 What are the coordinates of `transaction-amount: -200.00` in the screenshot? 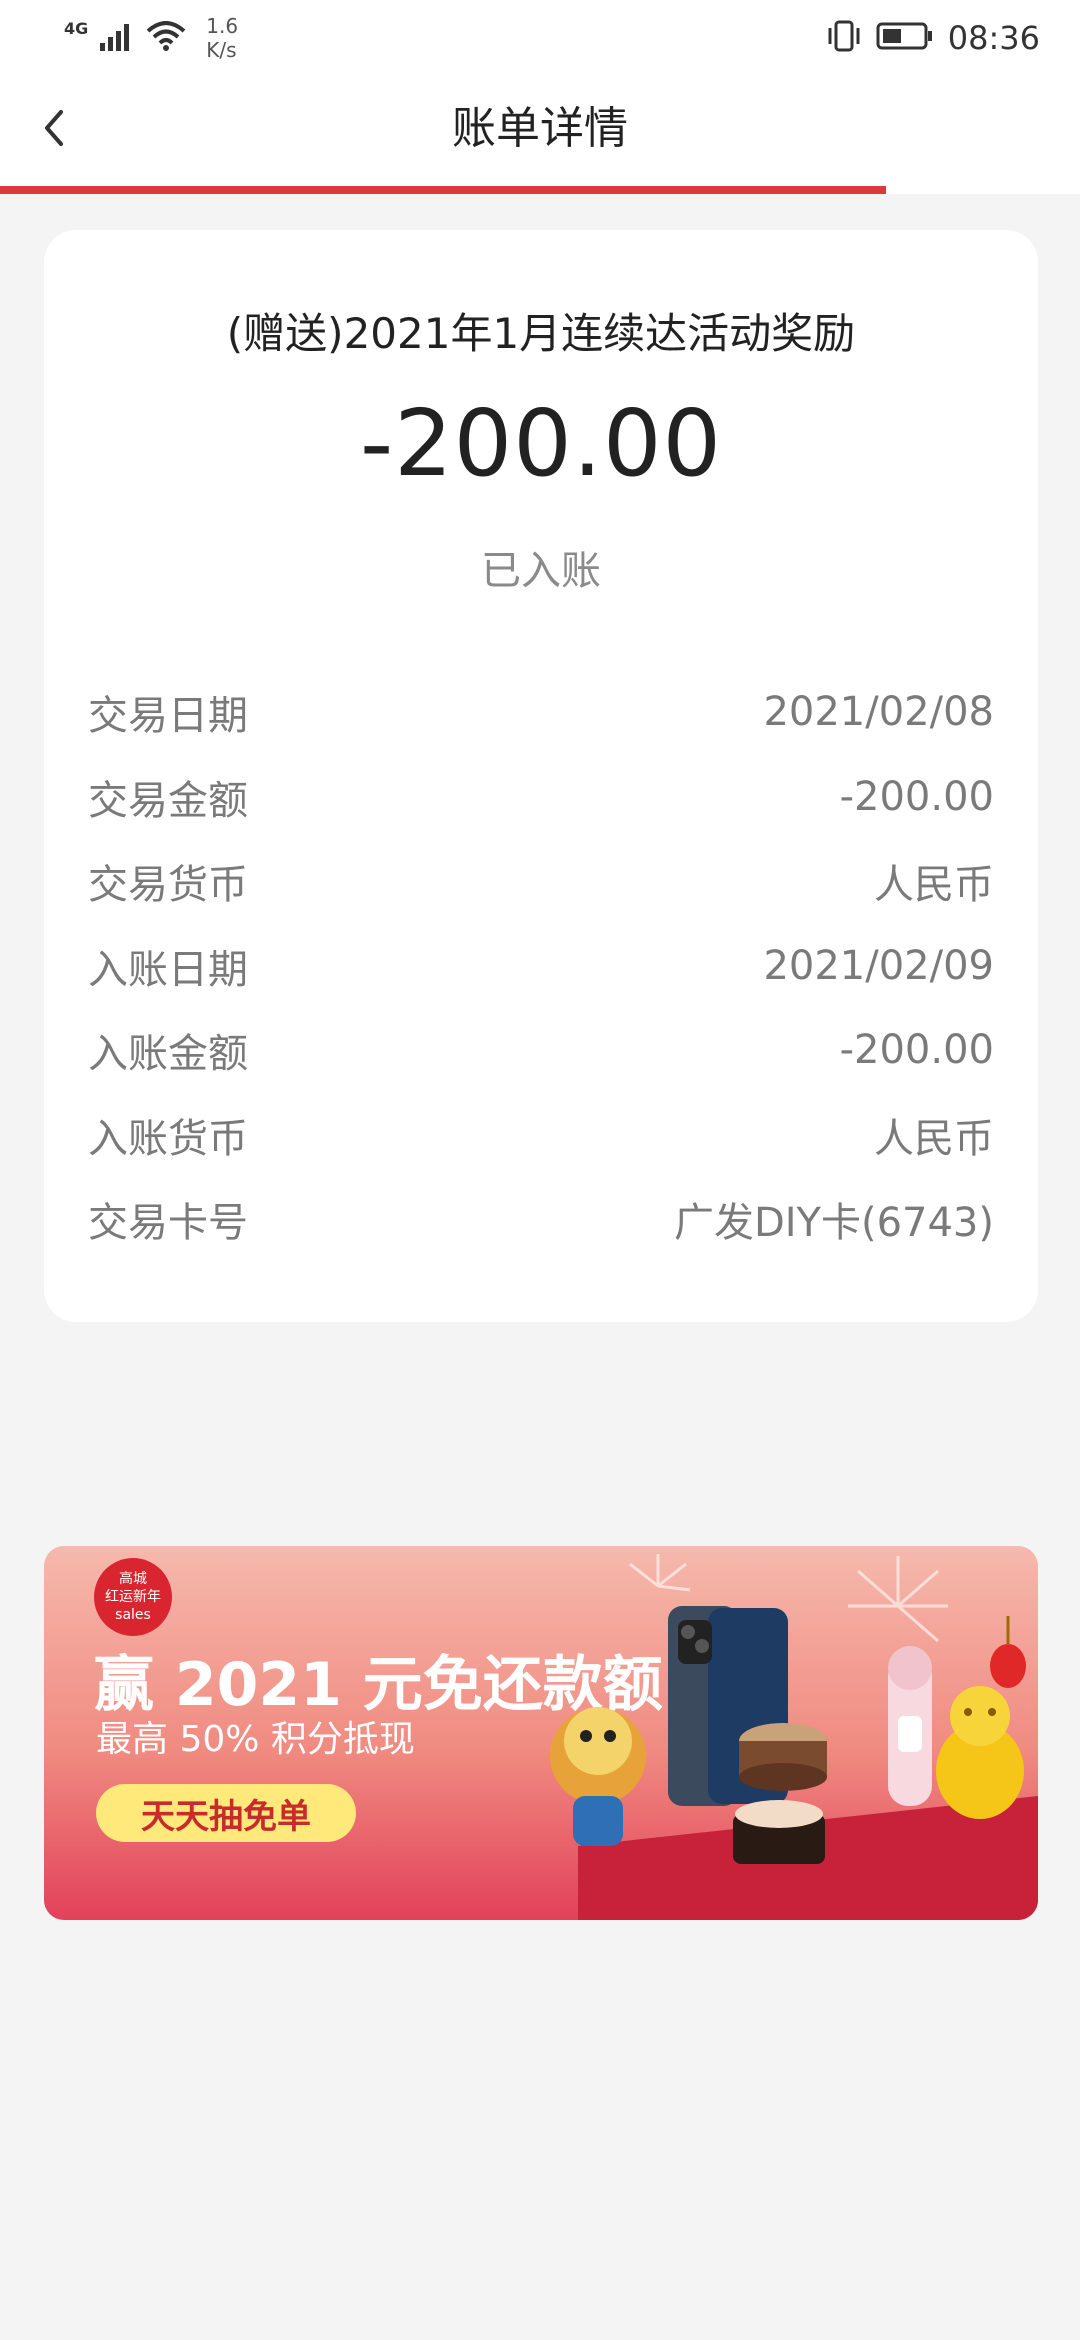 It's located at (541, 443).